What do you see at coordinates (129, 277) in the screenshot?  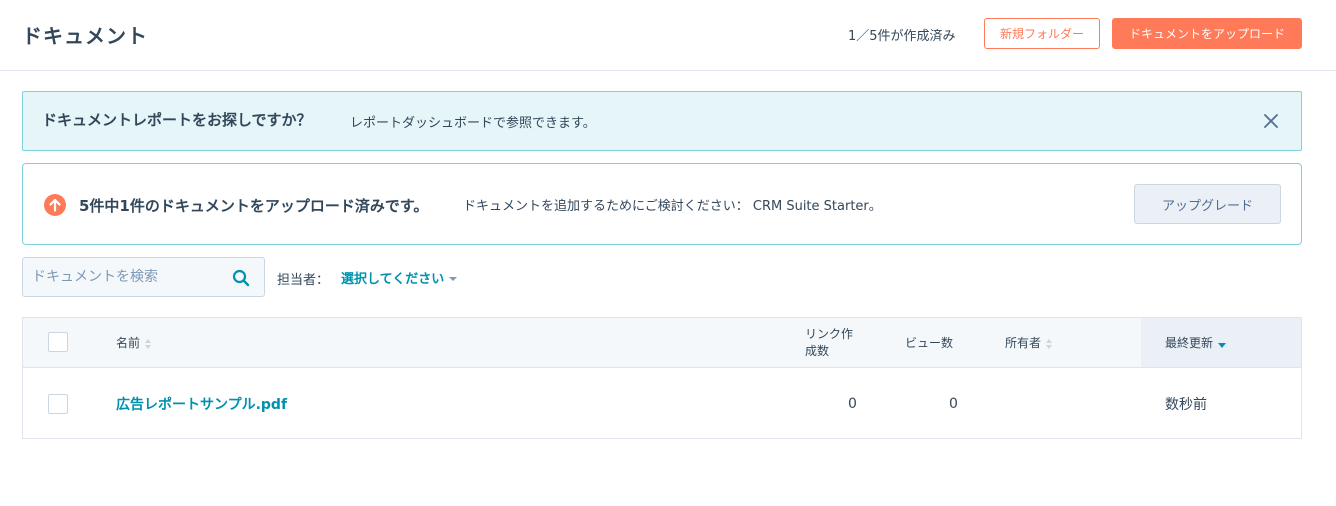 I see `search-input` at bounding box center [129, 277].